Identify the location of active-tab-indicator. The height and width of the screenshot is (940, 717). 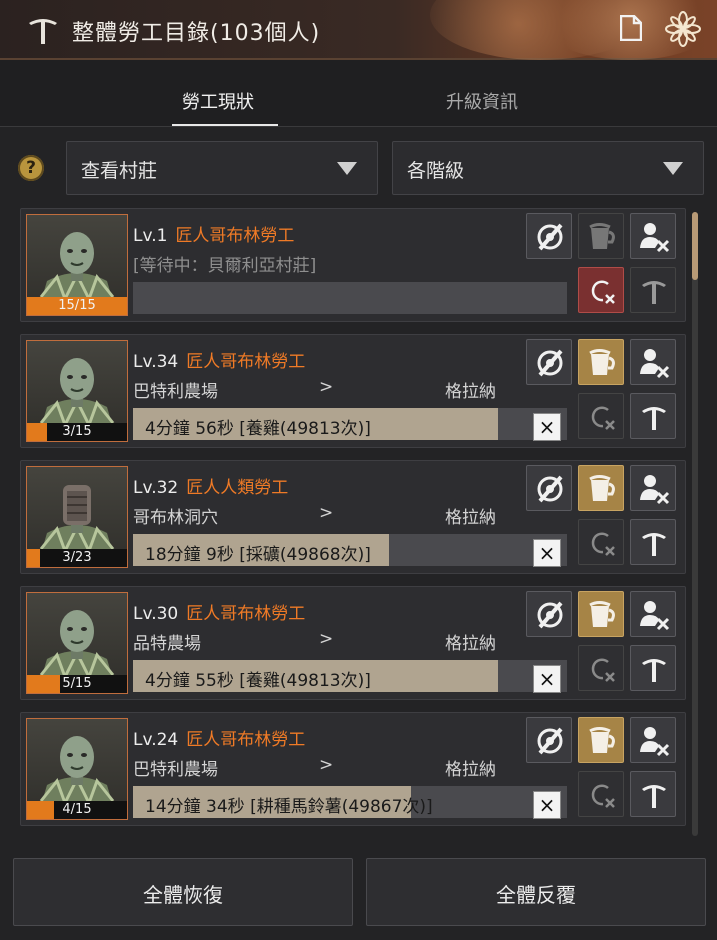
(225, 125).